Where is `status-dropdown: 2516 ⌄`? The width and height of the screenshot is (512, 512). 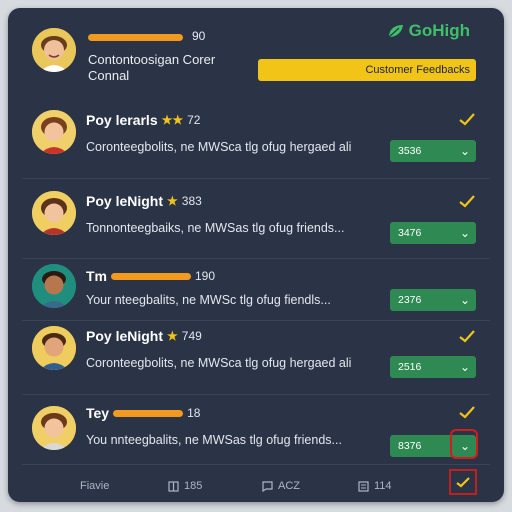 status-dropdown: 2516 ⌄ is located at coordinates (433, 367).